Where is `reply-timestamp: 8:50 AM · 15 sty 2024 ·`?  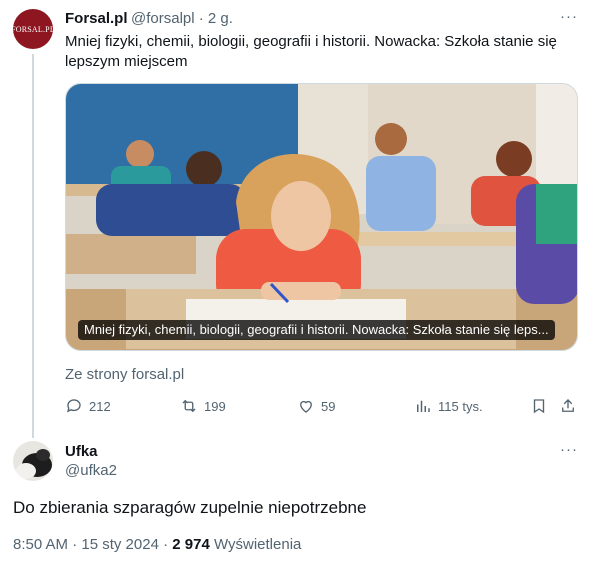 reply-timestamp: 8:50 AM · 15 sty 2024 · is located at coordinates (92, 544).